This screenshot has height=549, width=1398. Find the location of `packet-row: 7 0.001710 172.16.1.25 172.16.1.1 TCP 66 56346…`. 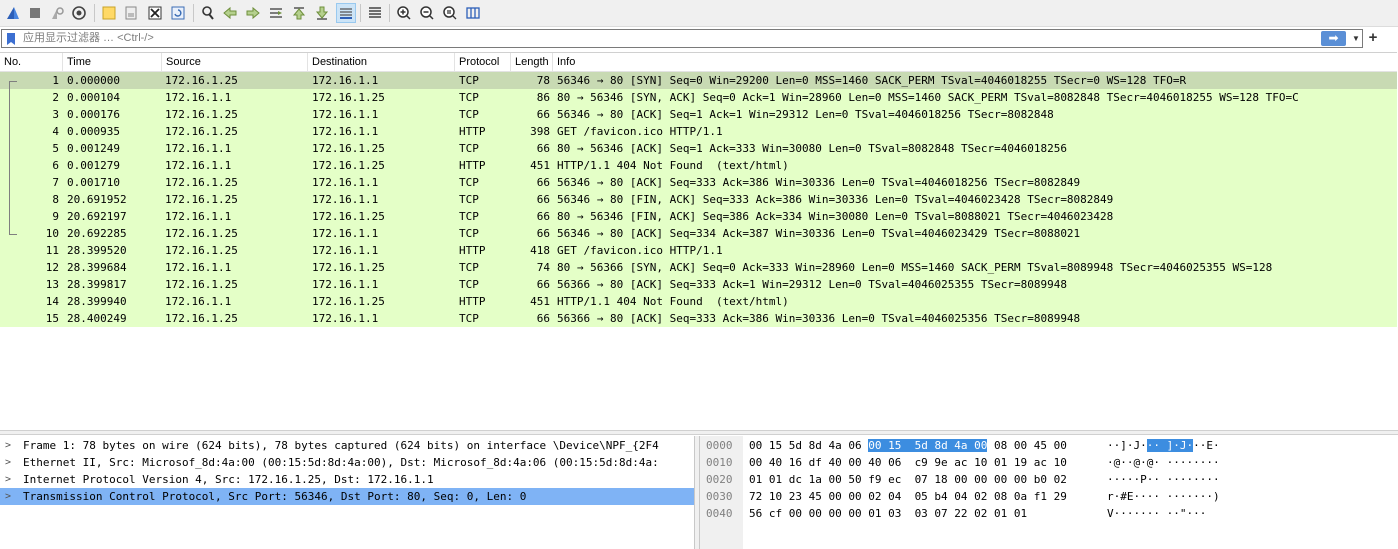

packet-row: 7 0.001710 172.16.1.25 172.16.1.1 TCP 66 56346… is located at coordinates (698, 182).